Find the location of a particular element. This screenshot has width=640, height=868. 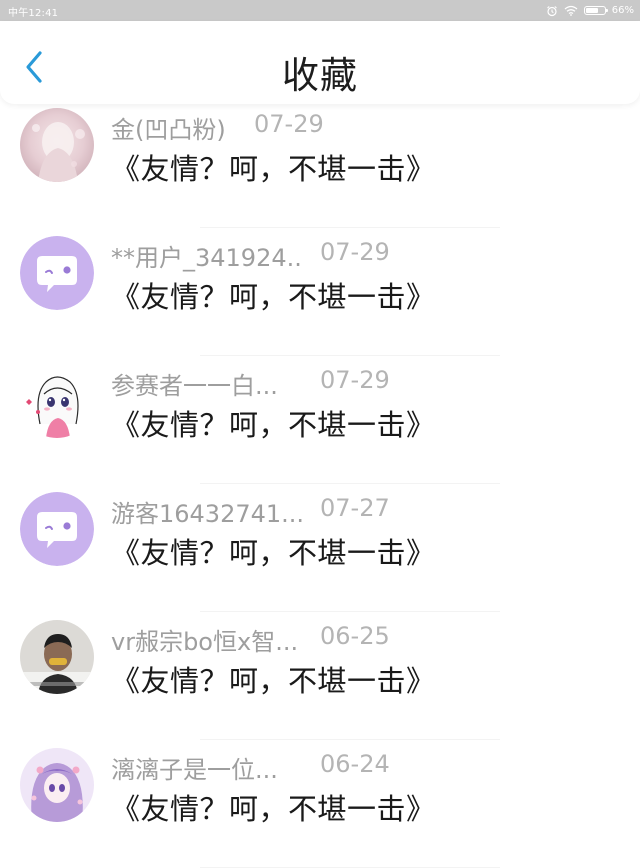

list-item: 参赛者一一白... 07-29 《友情？呵，不堪一击》 is located at coordinates (320, 420).